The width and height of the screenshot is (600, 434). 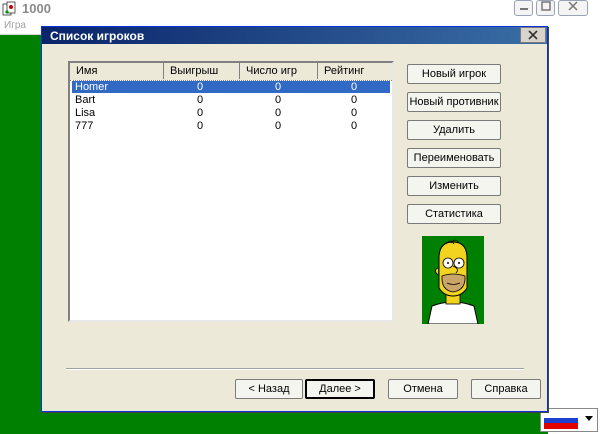 I want to click on close-window-button, so click(x=573, y=8).